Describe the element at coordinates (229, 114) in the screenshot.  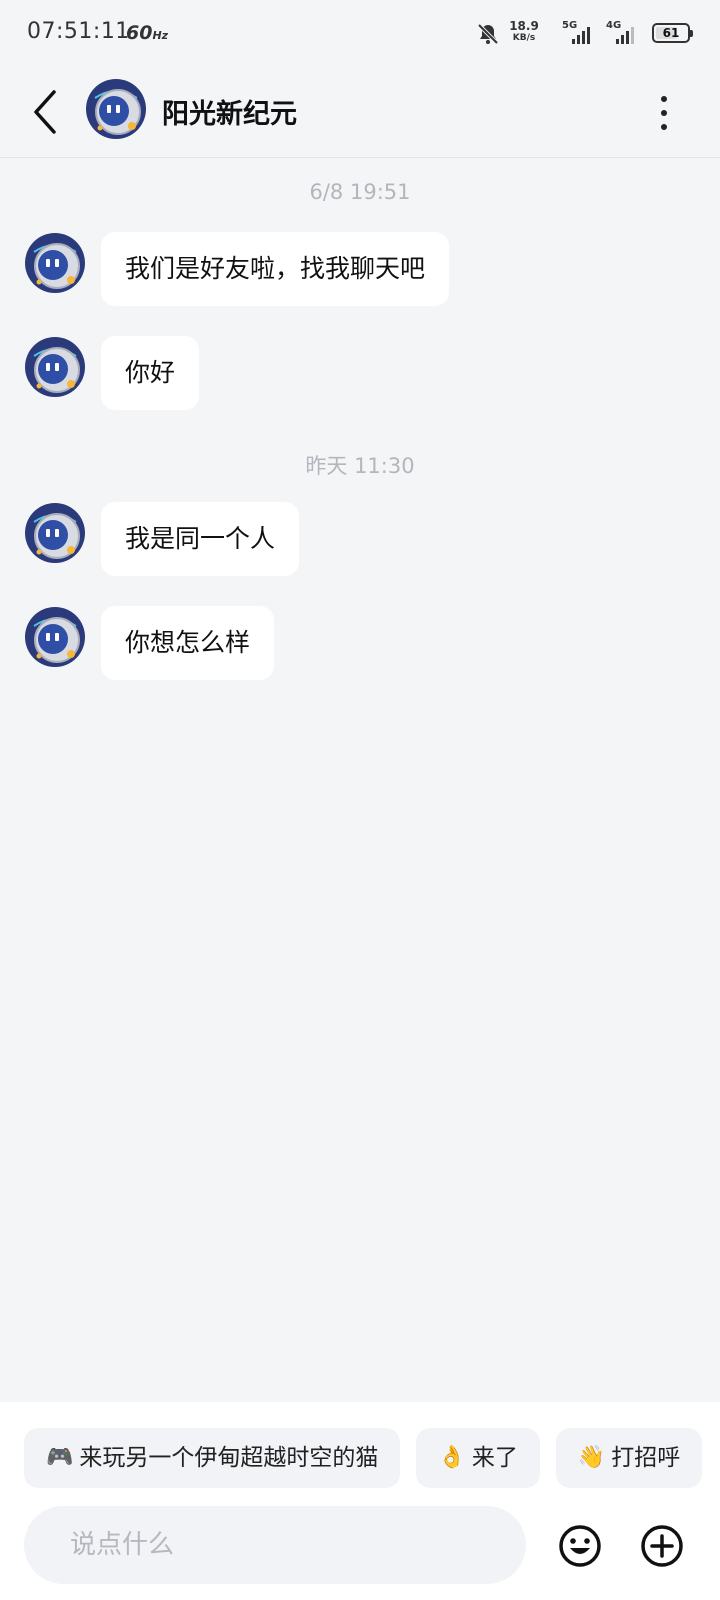
I see `page-title: 阳光新纪元` at that location.